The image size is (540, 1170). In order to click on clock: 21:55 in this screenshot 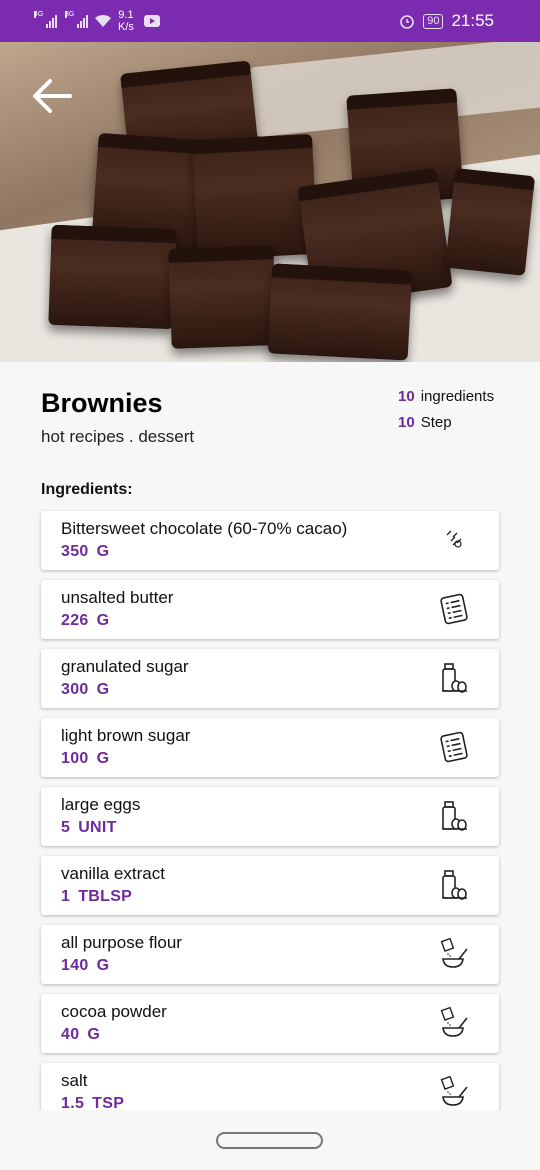, I will do `click(472, 20)`.